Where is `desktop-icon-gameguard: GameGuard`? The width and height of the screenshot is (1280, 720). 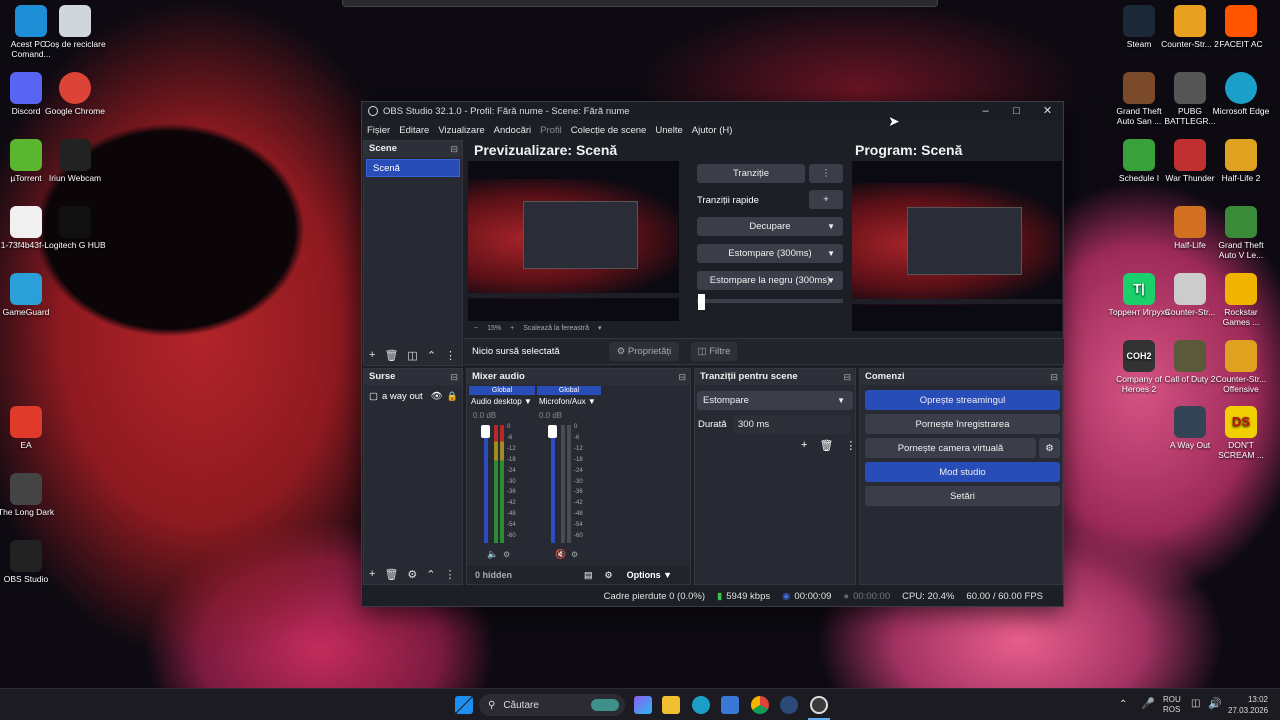
desktop-icon-gameguard: GameGuard is located at coordinates (28, 295).